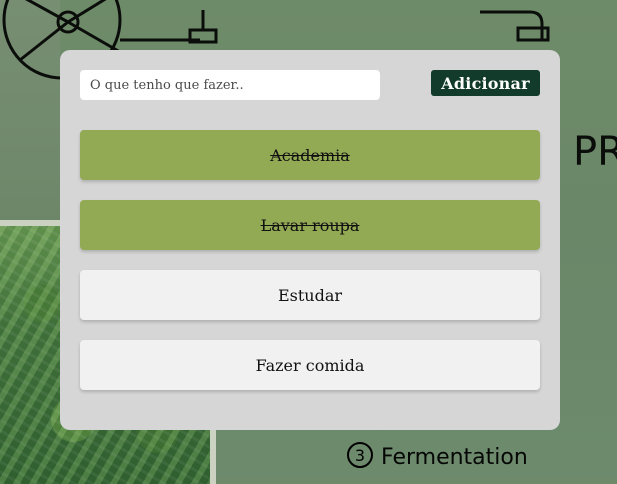 Image resolution: width=617 pixels, height=484 pixels. Describe the element at coordinates (230, 85) in the screenshot. I see `task-input` at that location.